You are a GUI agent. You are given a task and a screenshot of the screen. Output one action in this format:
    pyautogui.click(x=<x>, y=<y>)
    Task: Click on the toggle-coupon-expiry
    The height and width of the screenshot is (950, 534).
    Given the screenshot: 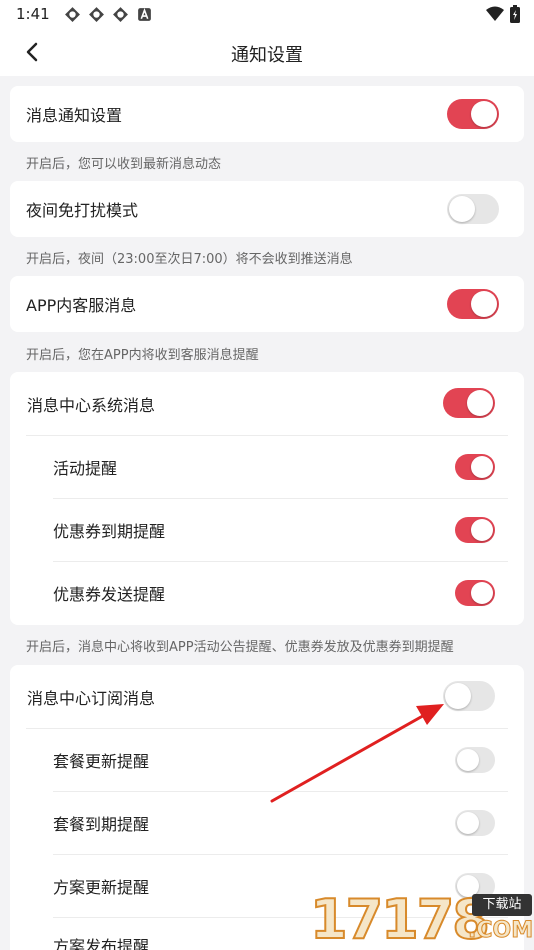 What is the action you would take?
    pyautogui.click(x=475, y=530)
    